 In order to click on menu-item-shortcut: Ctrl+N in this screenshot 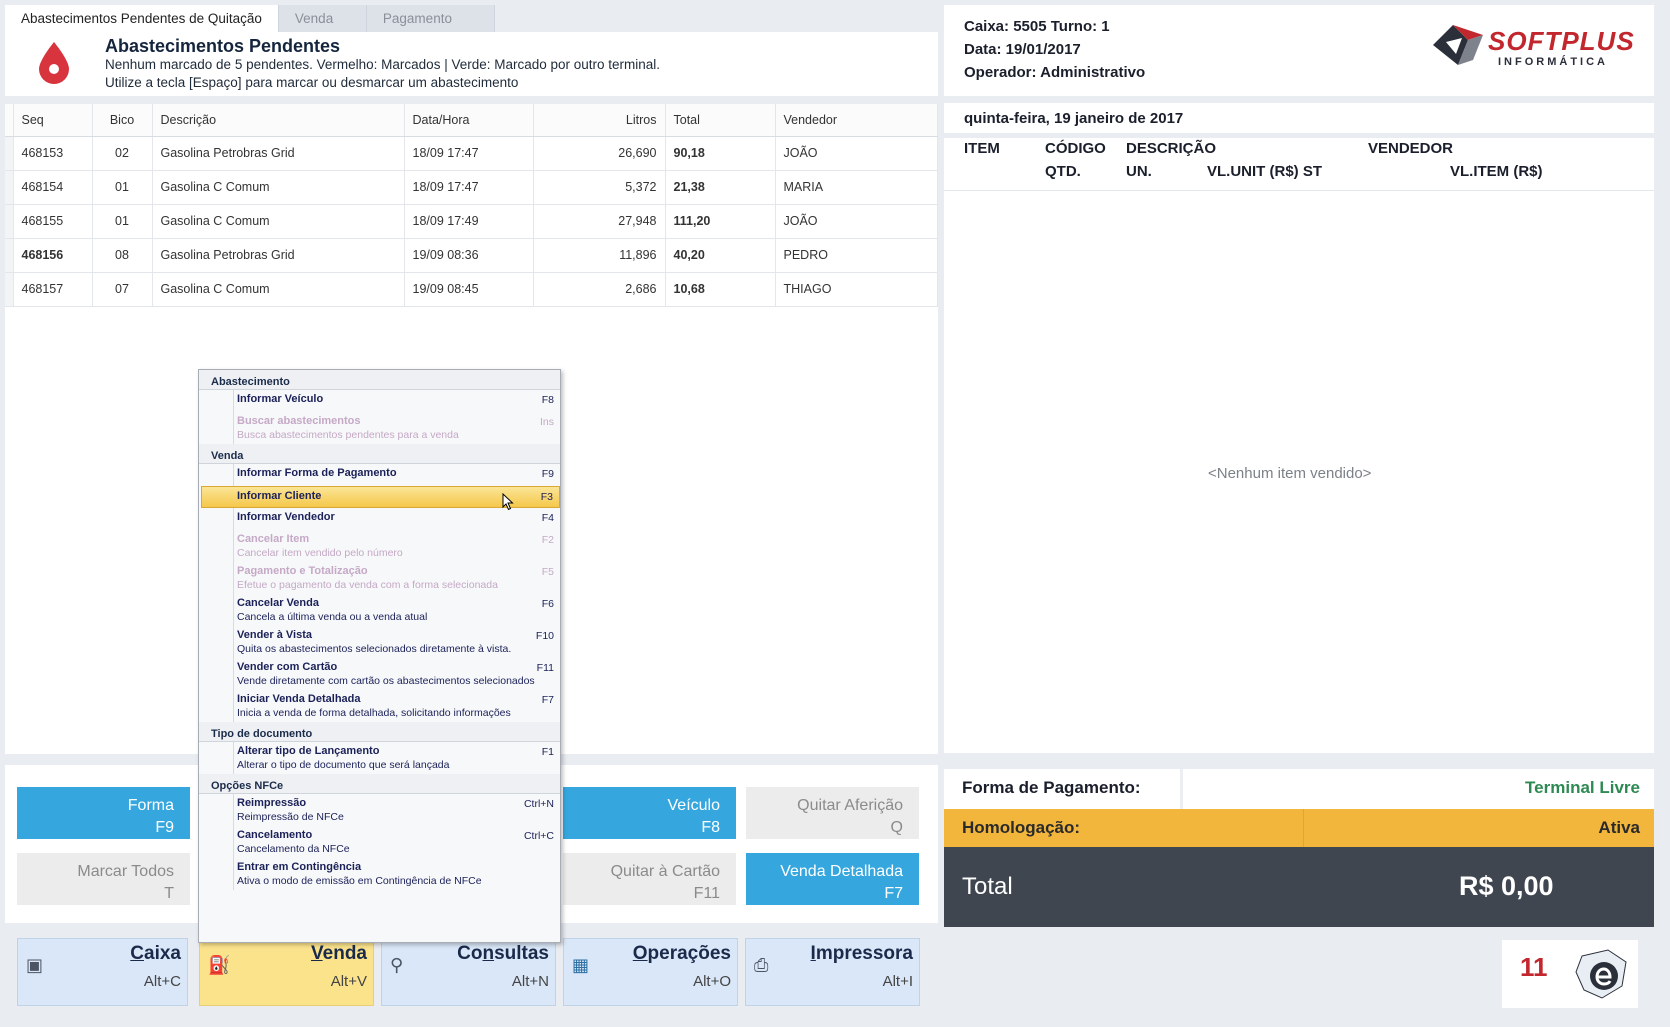, I will do `click(538, 804)`.